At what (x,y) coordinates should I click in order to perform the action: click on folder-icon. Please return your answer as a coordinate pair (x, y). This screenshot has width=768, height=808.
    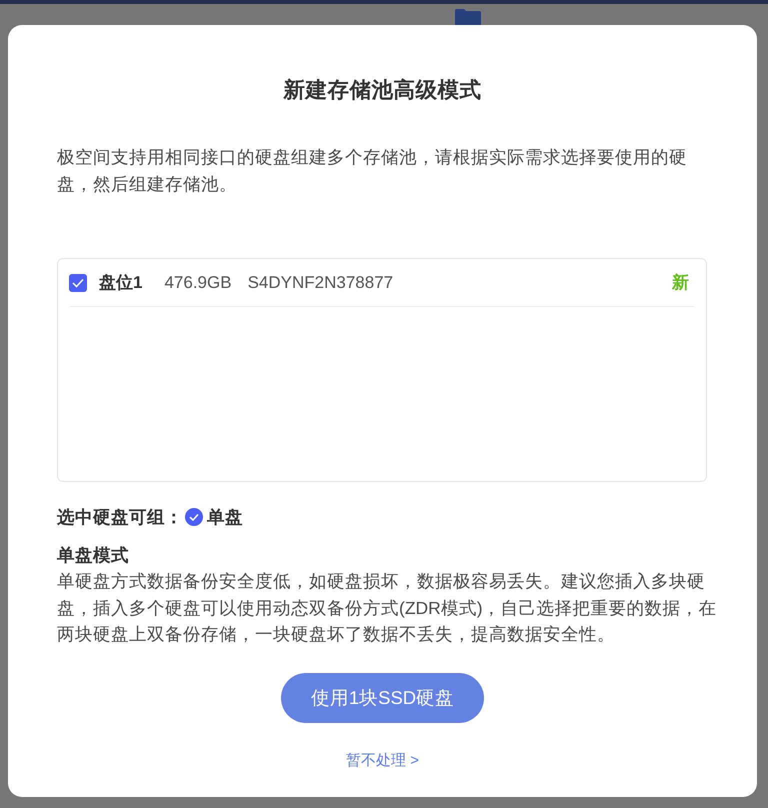
    Looking at the image, I should click on (468, 17).